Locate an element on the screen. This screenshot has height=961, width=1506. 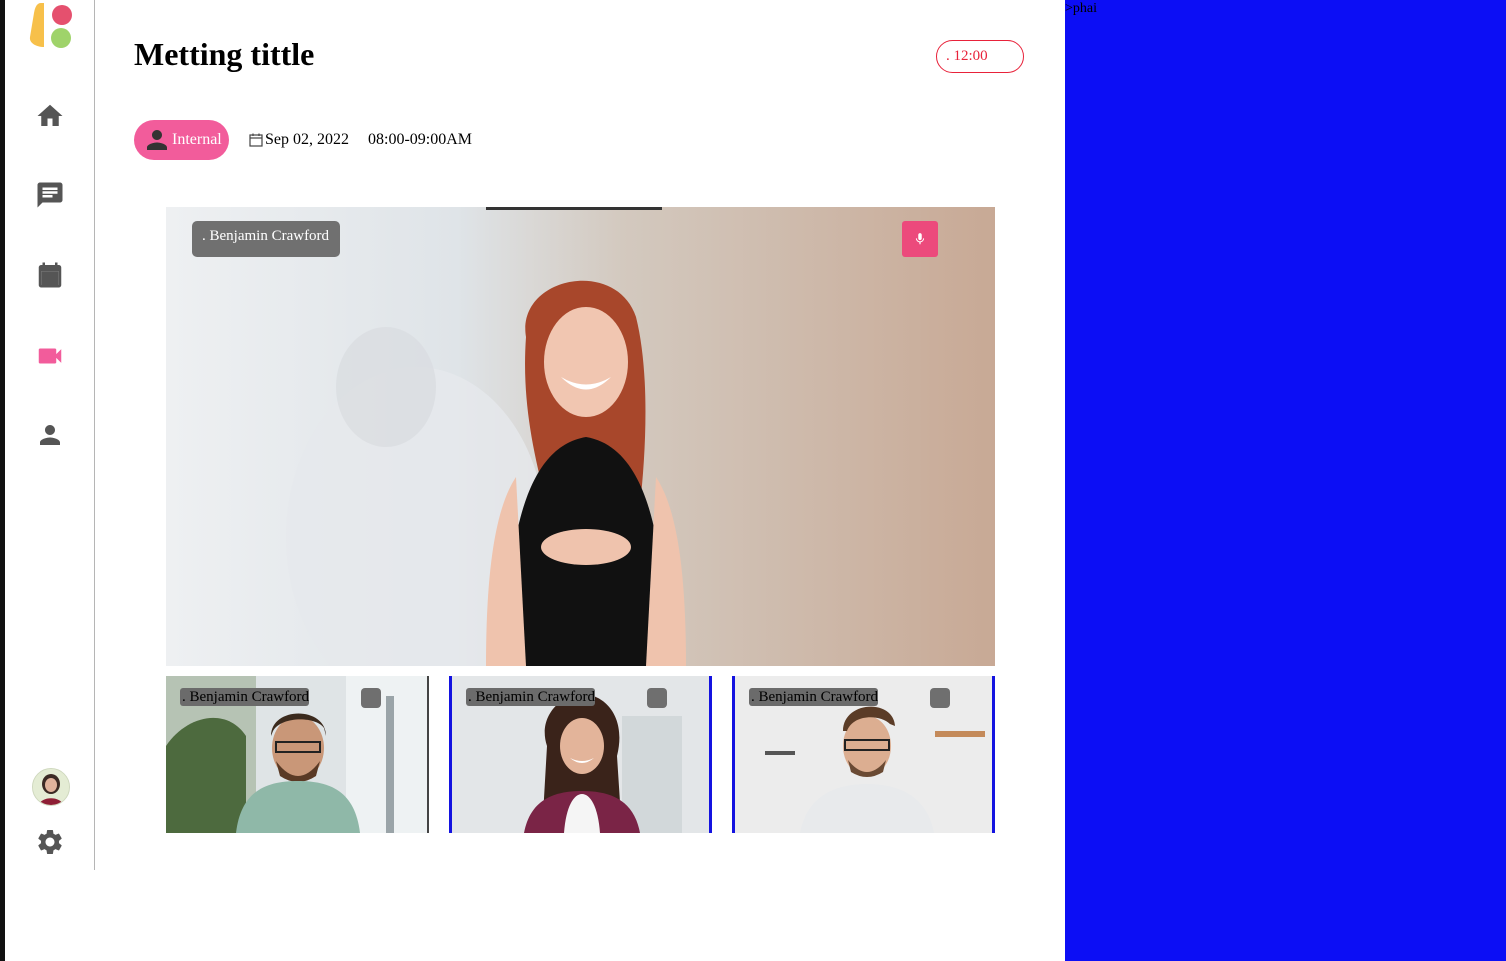
meeting-type-tag: Internal is located at coordinates (181, 140).